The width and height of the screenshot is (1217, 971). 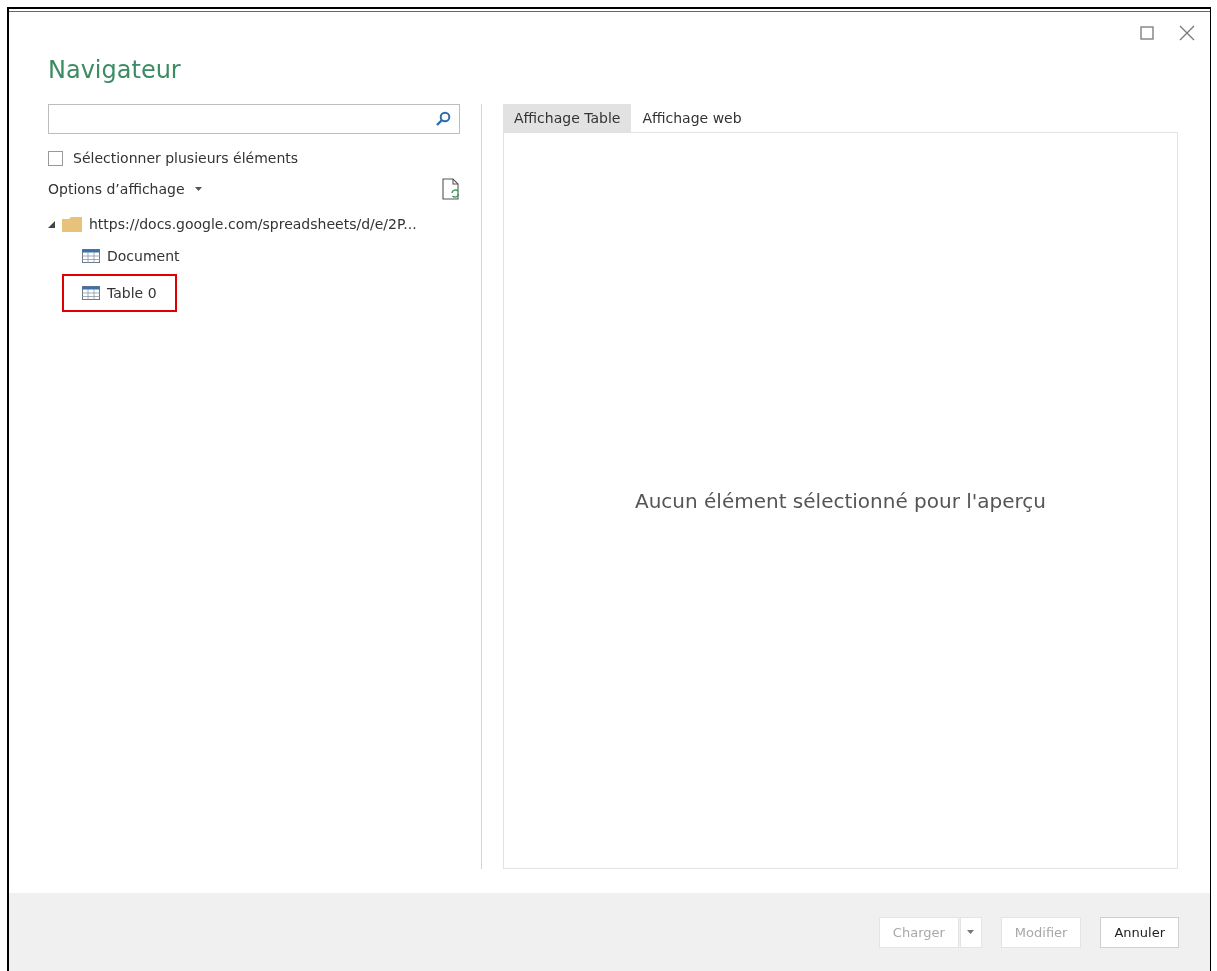 I want to click on tree-item: Document, so click(x=131, y=256).